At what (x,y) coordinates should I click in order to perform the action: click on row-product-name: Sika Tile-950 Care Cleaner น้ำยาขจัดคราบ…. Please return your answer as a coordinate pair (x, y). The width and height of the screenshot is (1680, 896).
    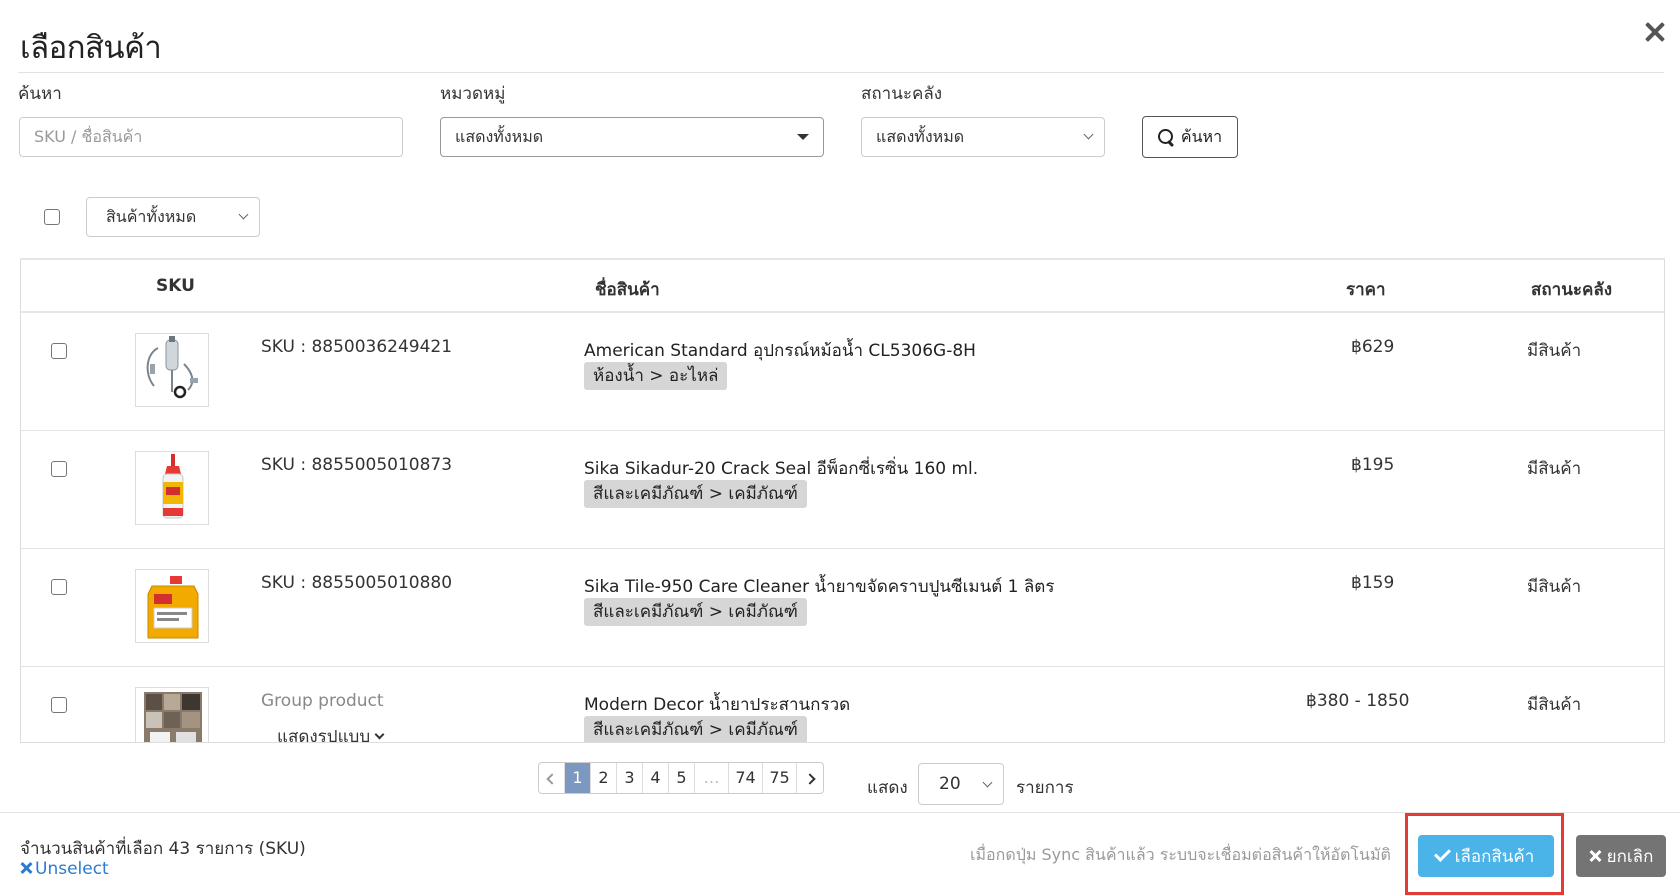
    Looking at the image, I should click on (819, 587).